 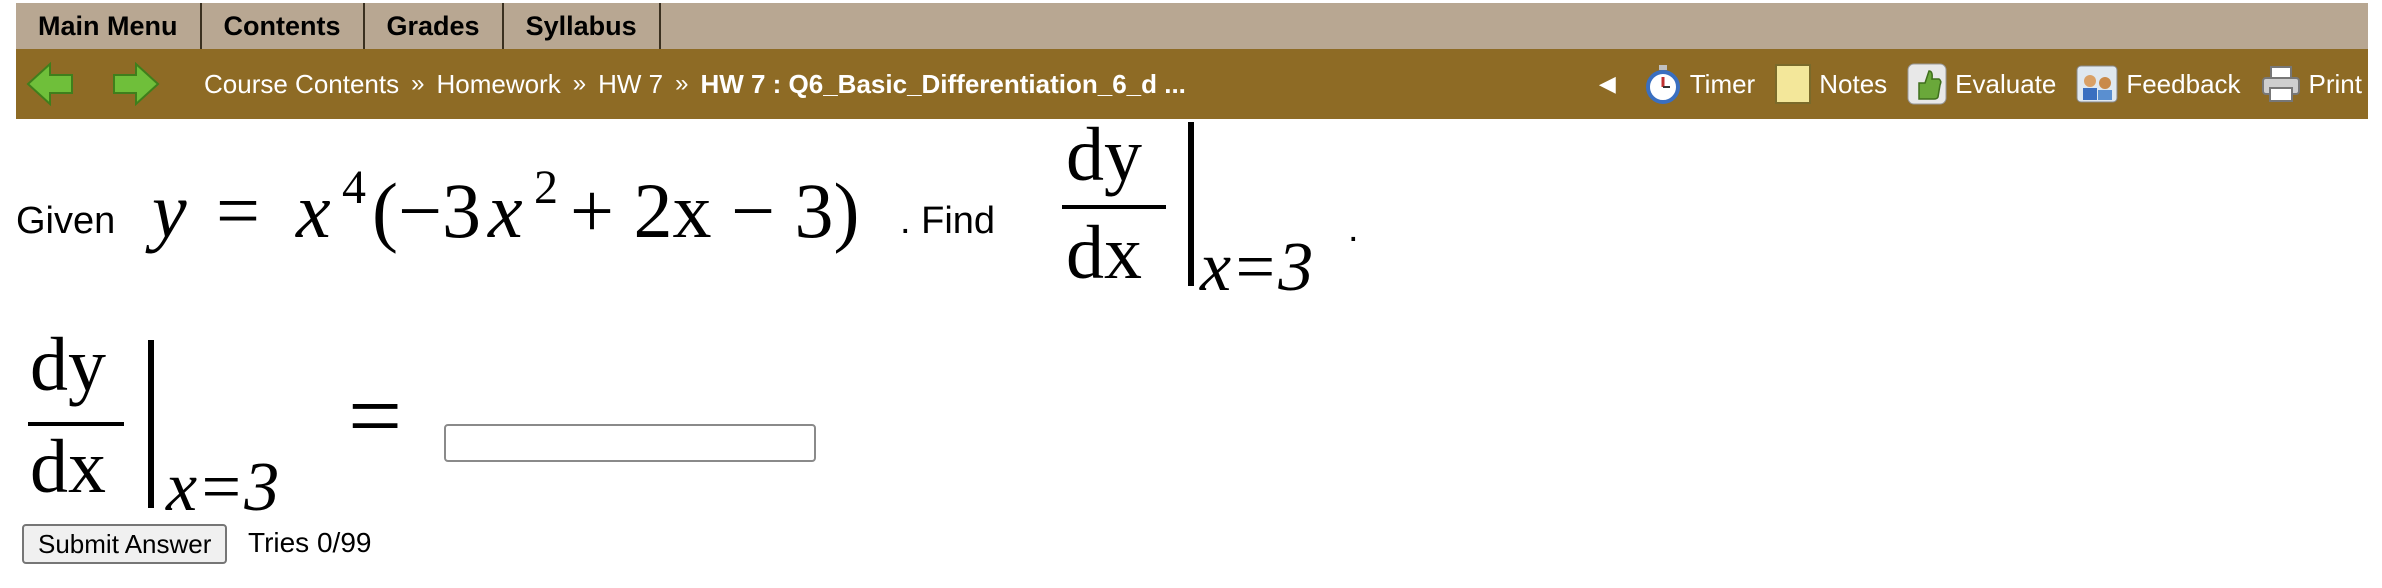 I want to click on tries-counter: Tries 0/99, so click(x=310, y=542).